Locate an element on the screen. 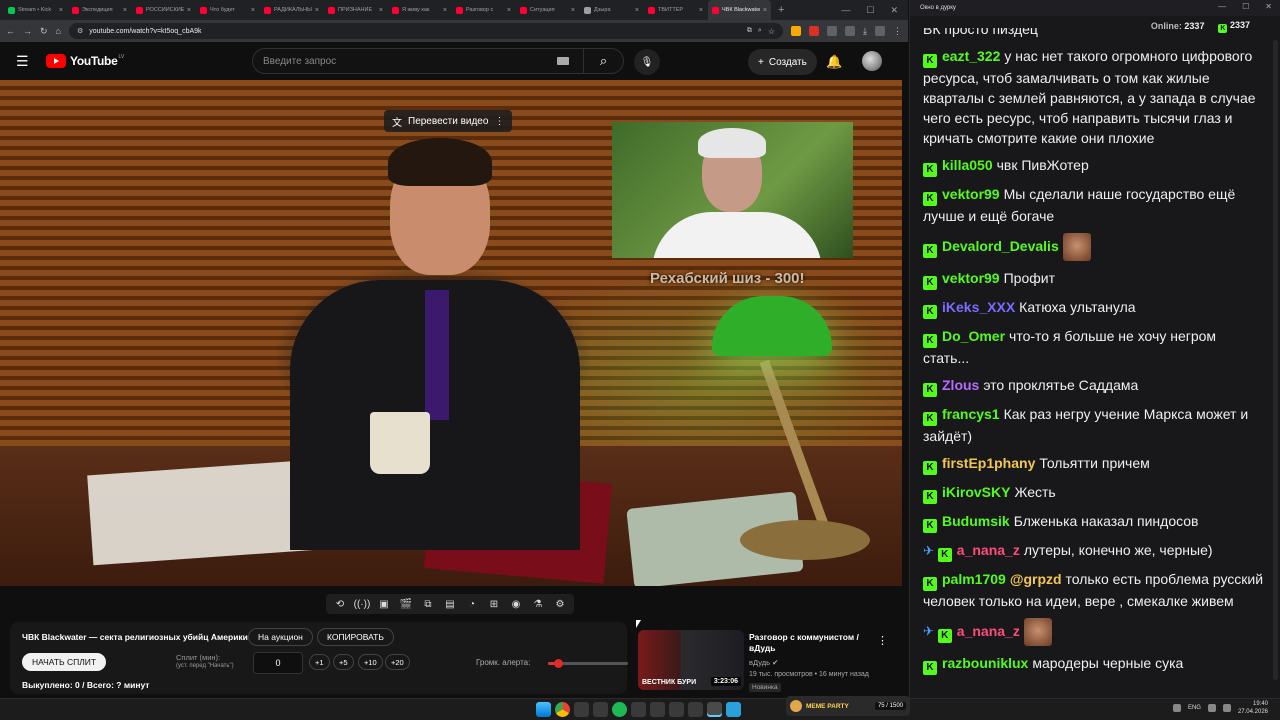 The image size is (1280, 720). voice-search-button: 🎙 is located at coordinates (647, 62).